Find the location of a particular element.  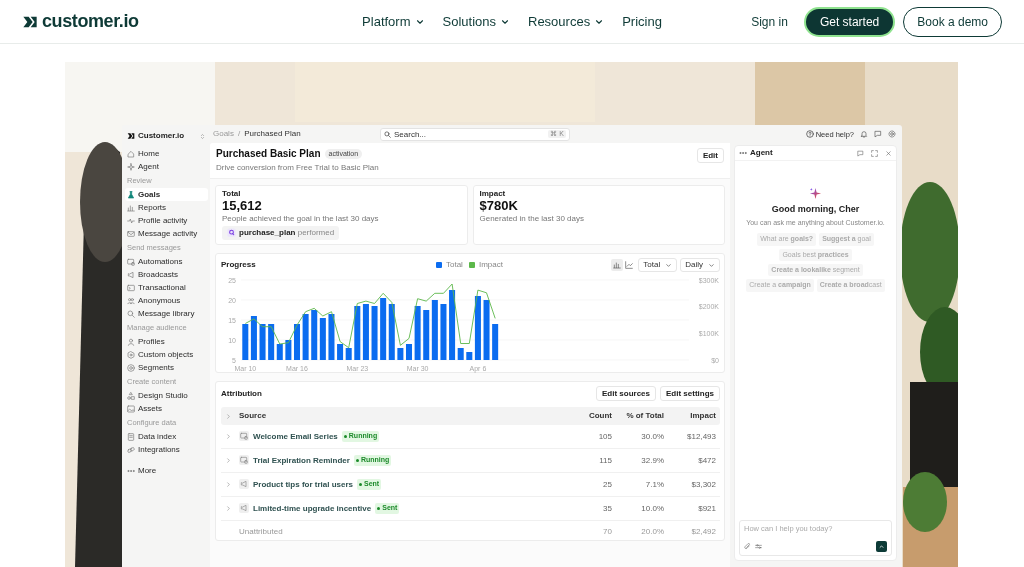

sidebar-item: Reports is located at coordinates (166, 207).